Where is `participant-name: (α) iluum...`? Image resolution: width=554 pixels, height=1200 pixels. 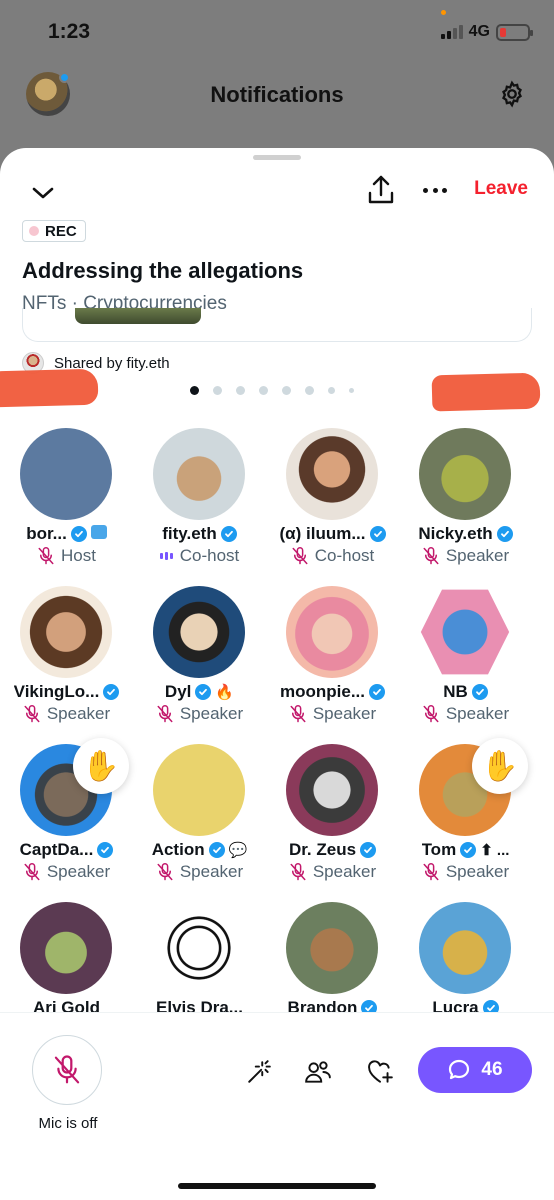 participant-name: (α) iluum... is located at coordinates (322, 533).